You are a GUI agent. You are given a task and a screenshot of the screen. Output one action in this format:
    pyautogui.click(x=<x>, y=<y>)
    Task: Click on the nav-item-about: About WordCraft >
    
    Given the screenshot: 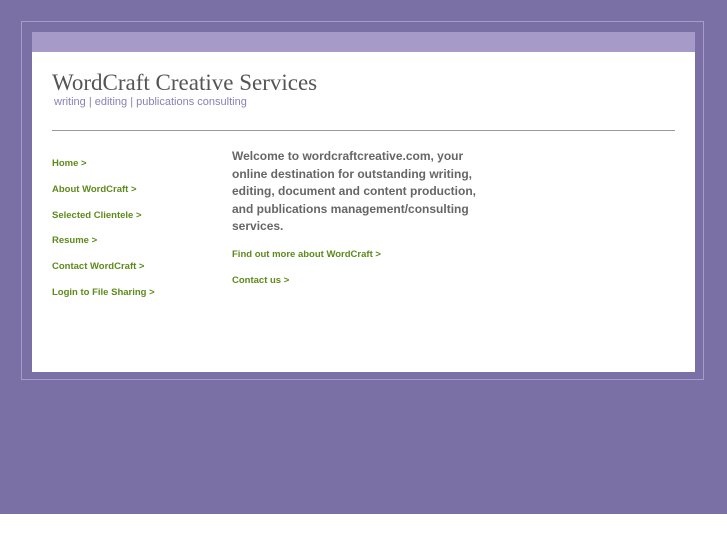 What is the action you would take?
    pyautogui.click(x=103, y=192)
    